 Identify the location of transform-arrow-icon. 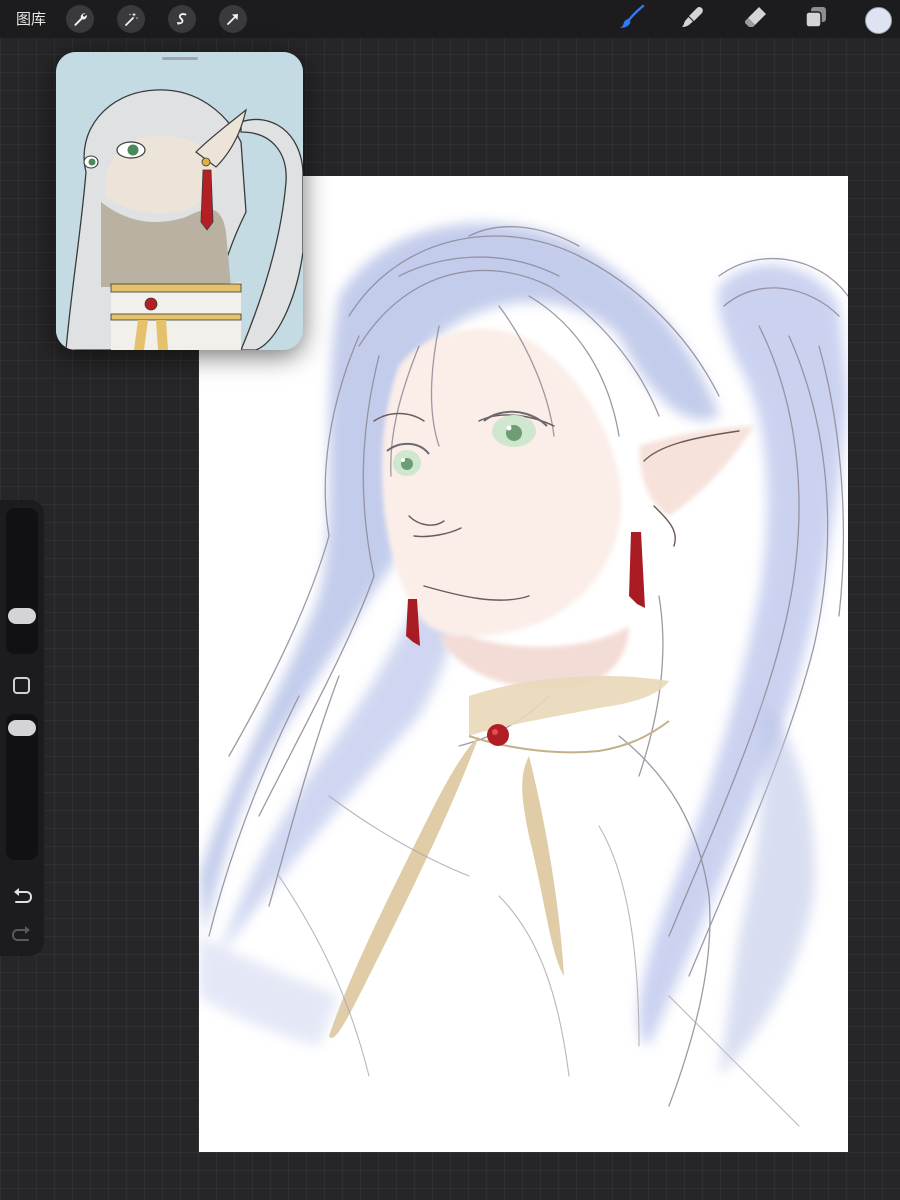
(233, 19).